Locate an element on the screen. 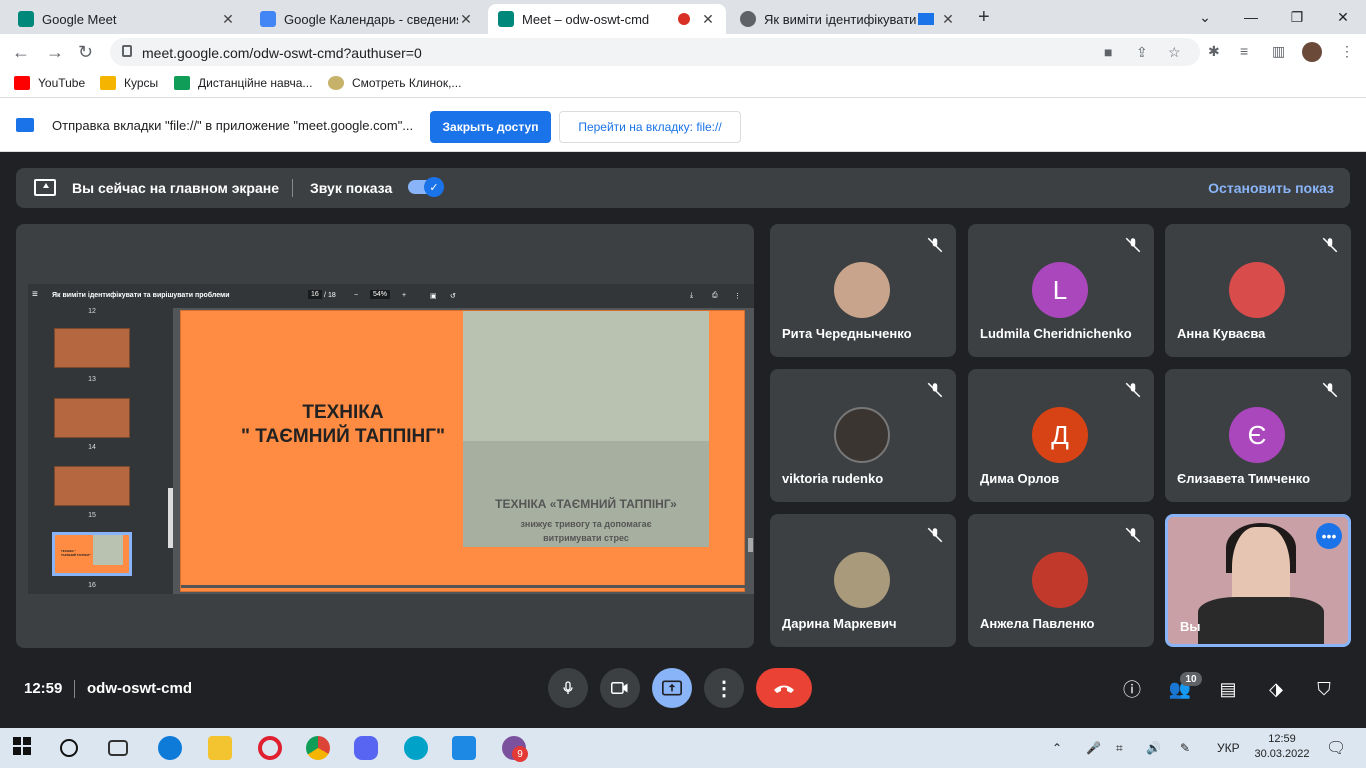 The image size is (1366, 768). extensions-icon: ✱ is located at coordinates (1214, 51).